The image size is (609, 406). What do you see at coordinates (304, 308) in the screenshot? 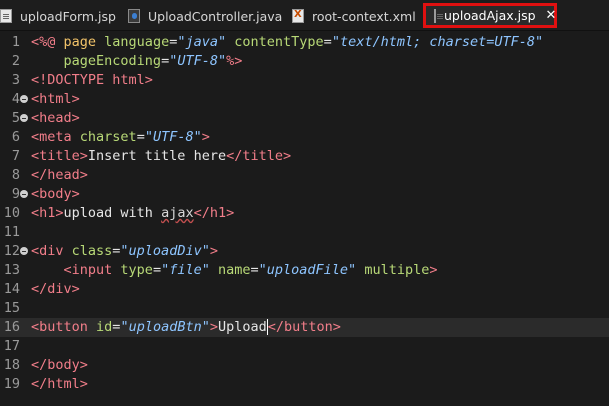
I see `code-line: 15` at bounding box center [304, 308].